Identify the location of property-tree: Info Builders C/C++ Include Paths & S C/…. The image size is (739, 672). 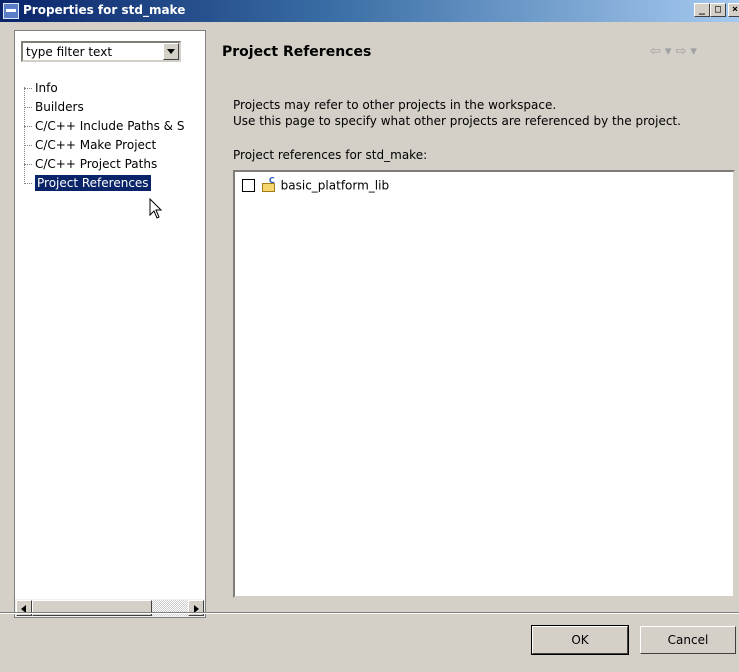
(120, 136).